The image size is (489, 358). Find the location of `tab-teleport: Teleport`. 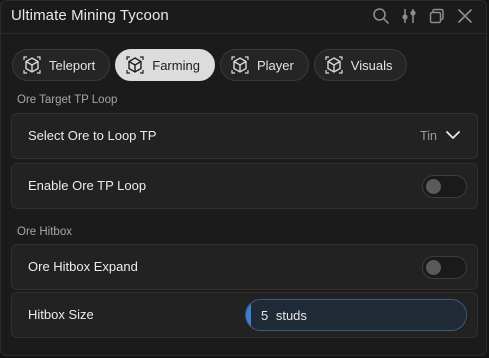

tab-teleport: Teleport is located at coordinates (61, 65).